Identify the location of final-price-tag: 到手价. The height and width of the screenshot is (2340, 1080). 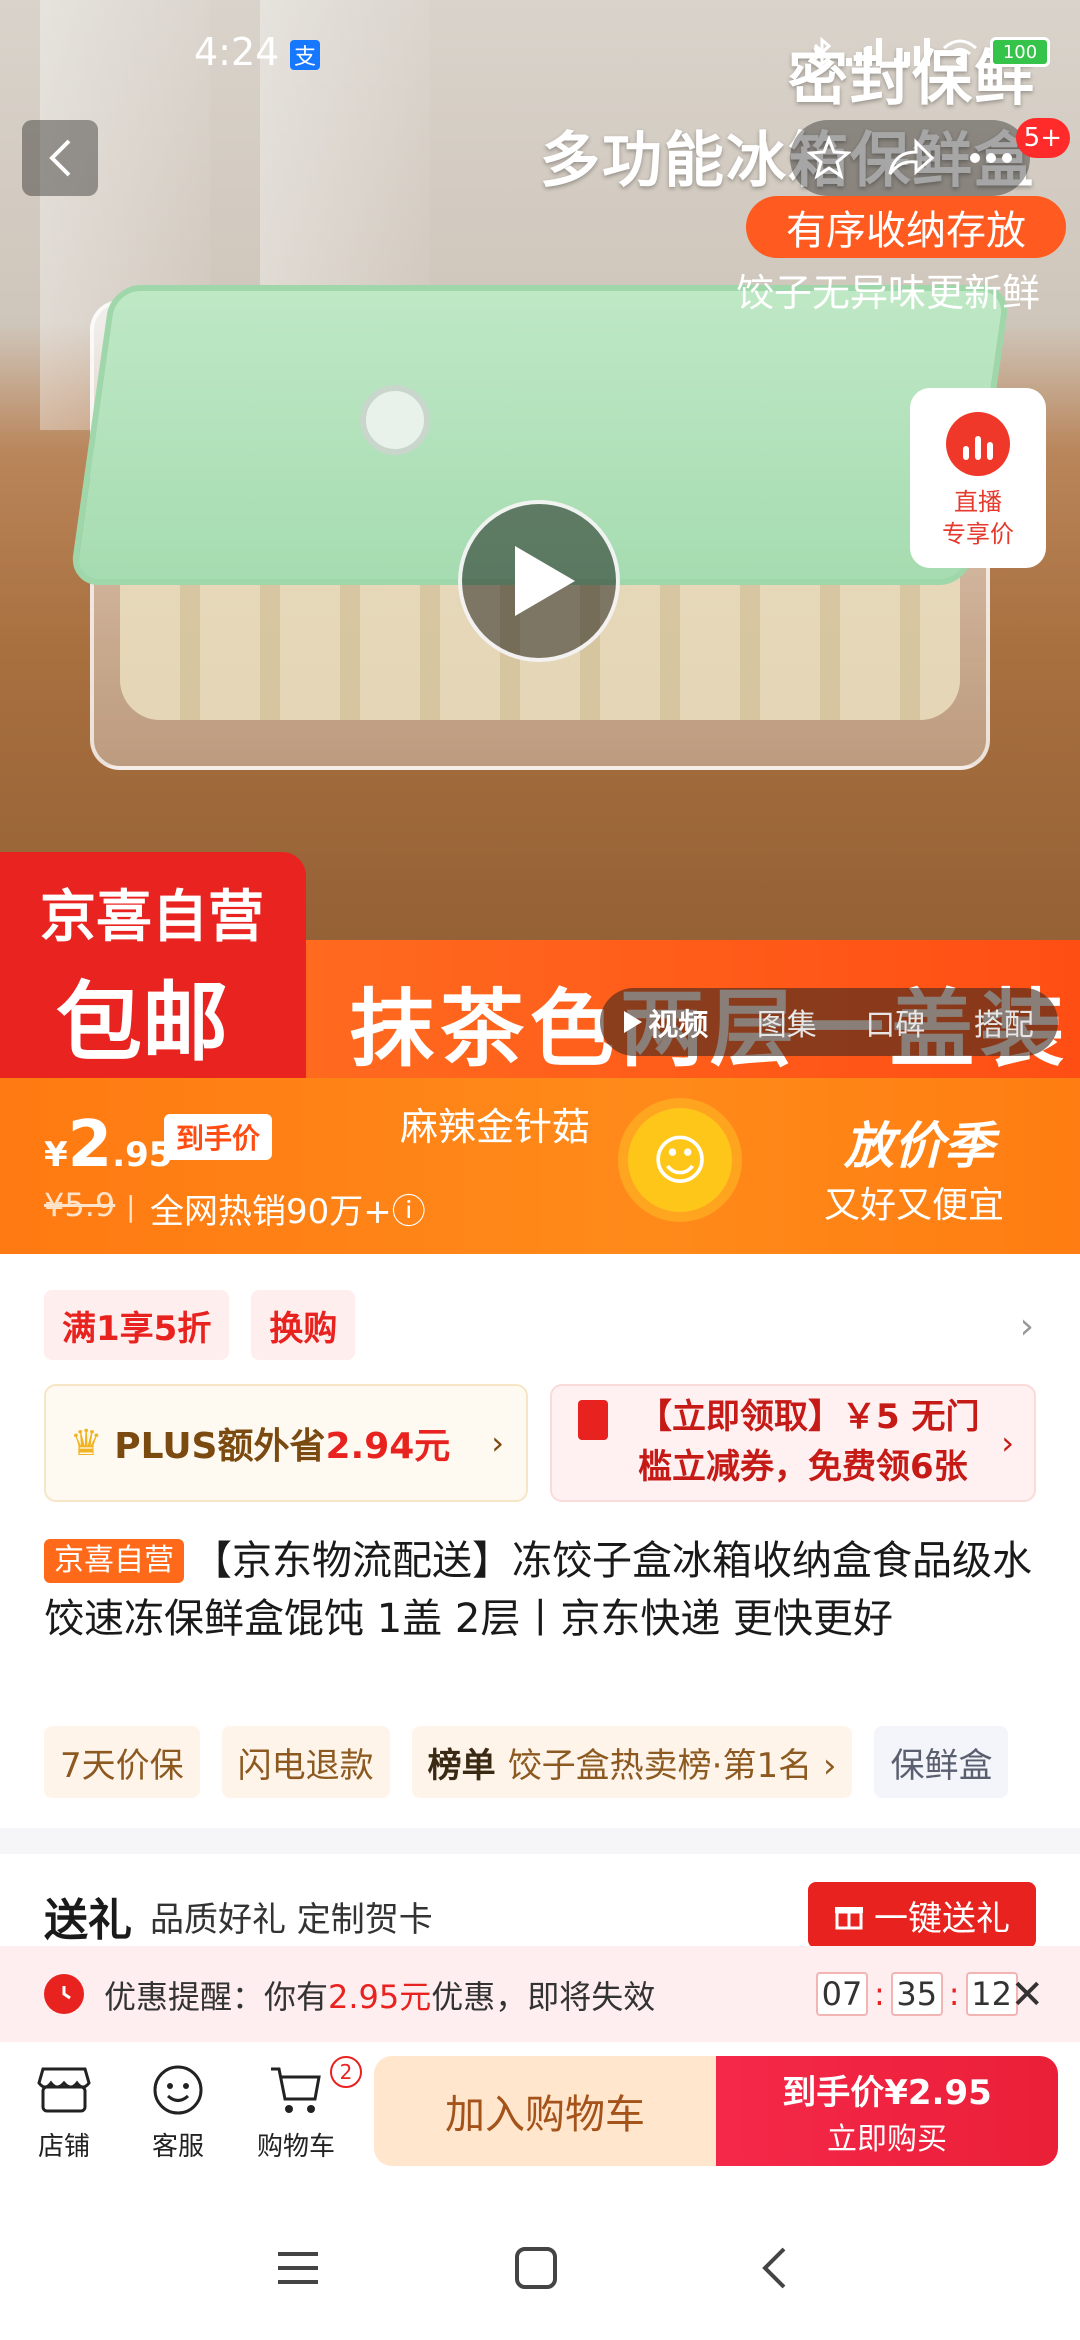
(218, 1137).